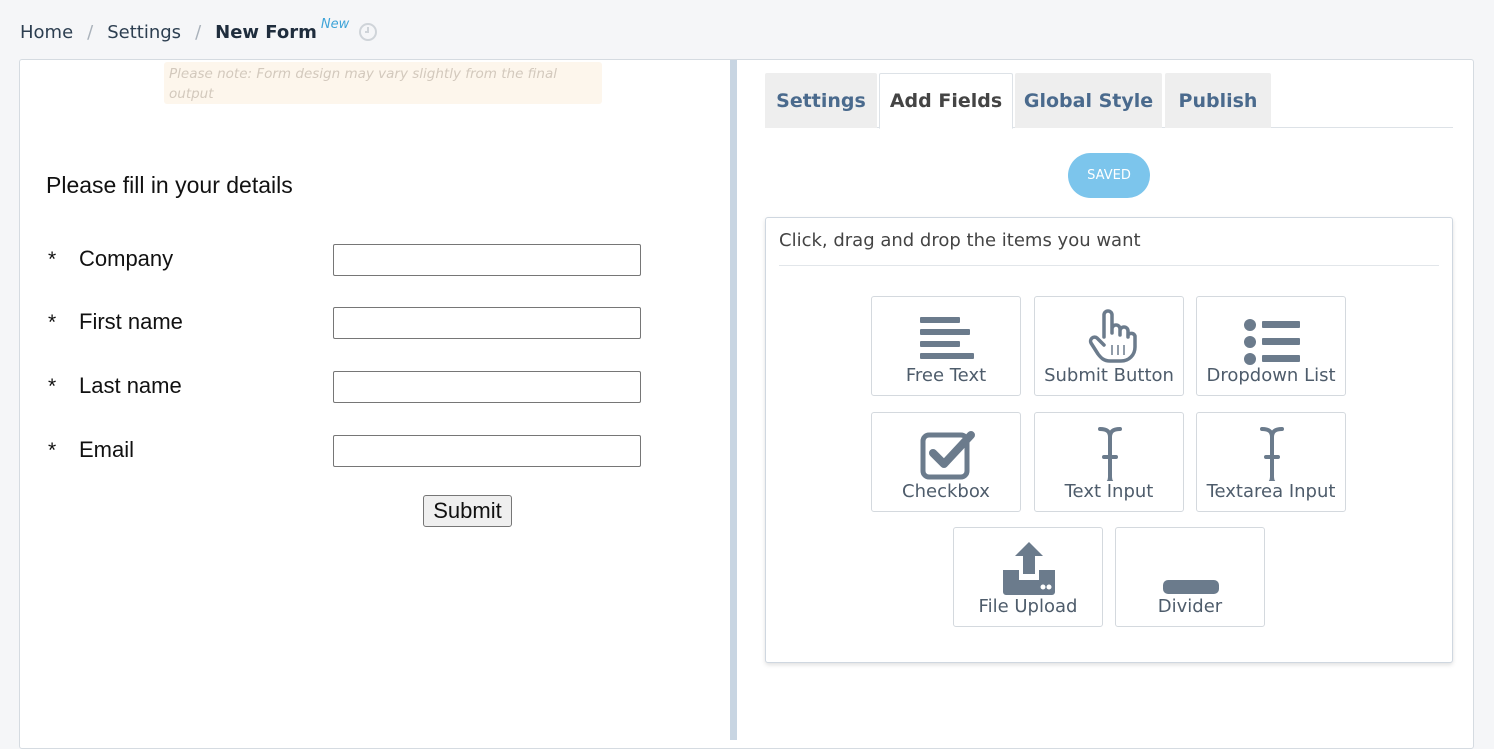  Describe the element at coordinates (1109, 491) in the screenshot. I see `tile-label: Text Input` at that location.